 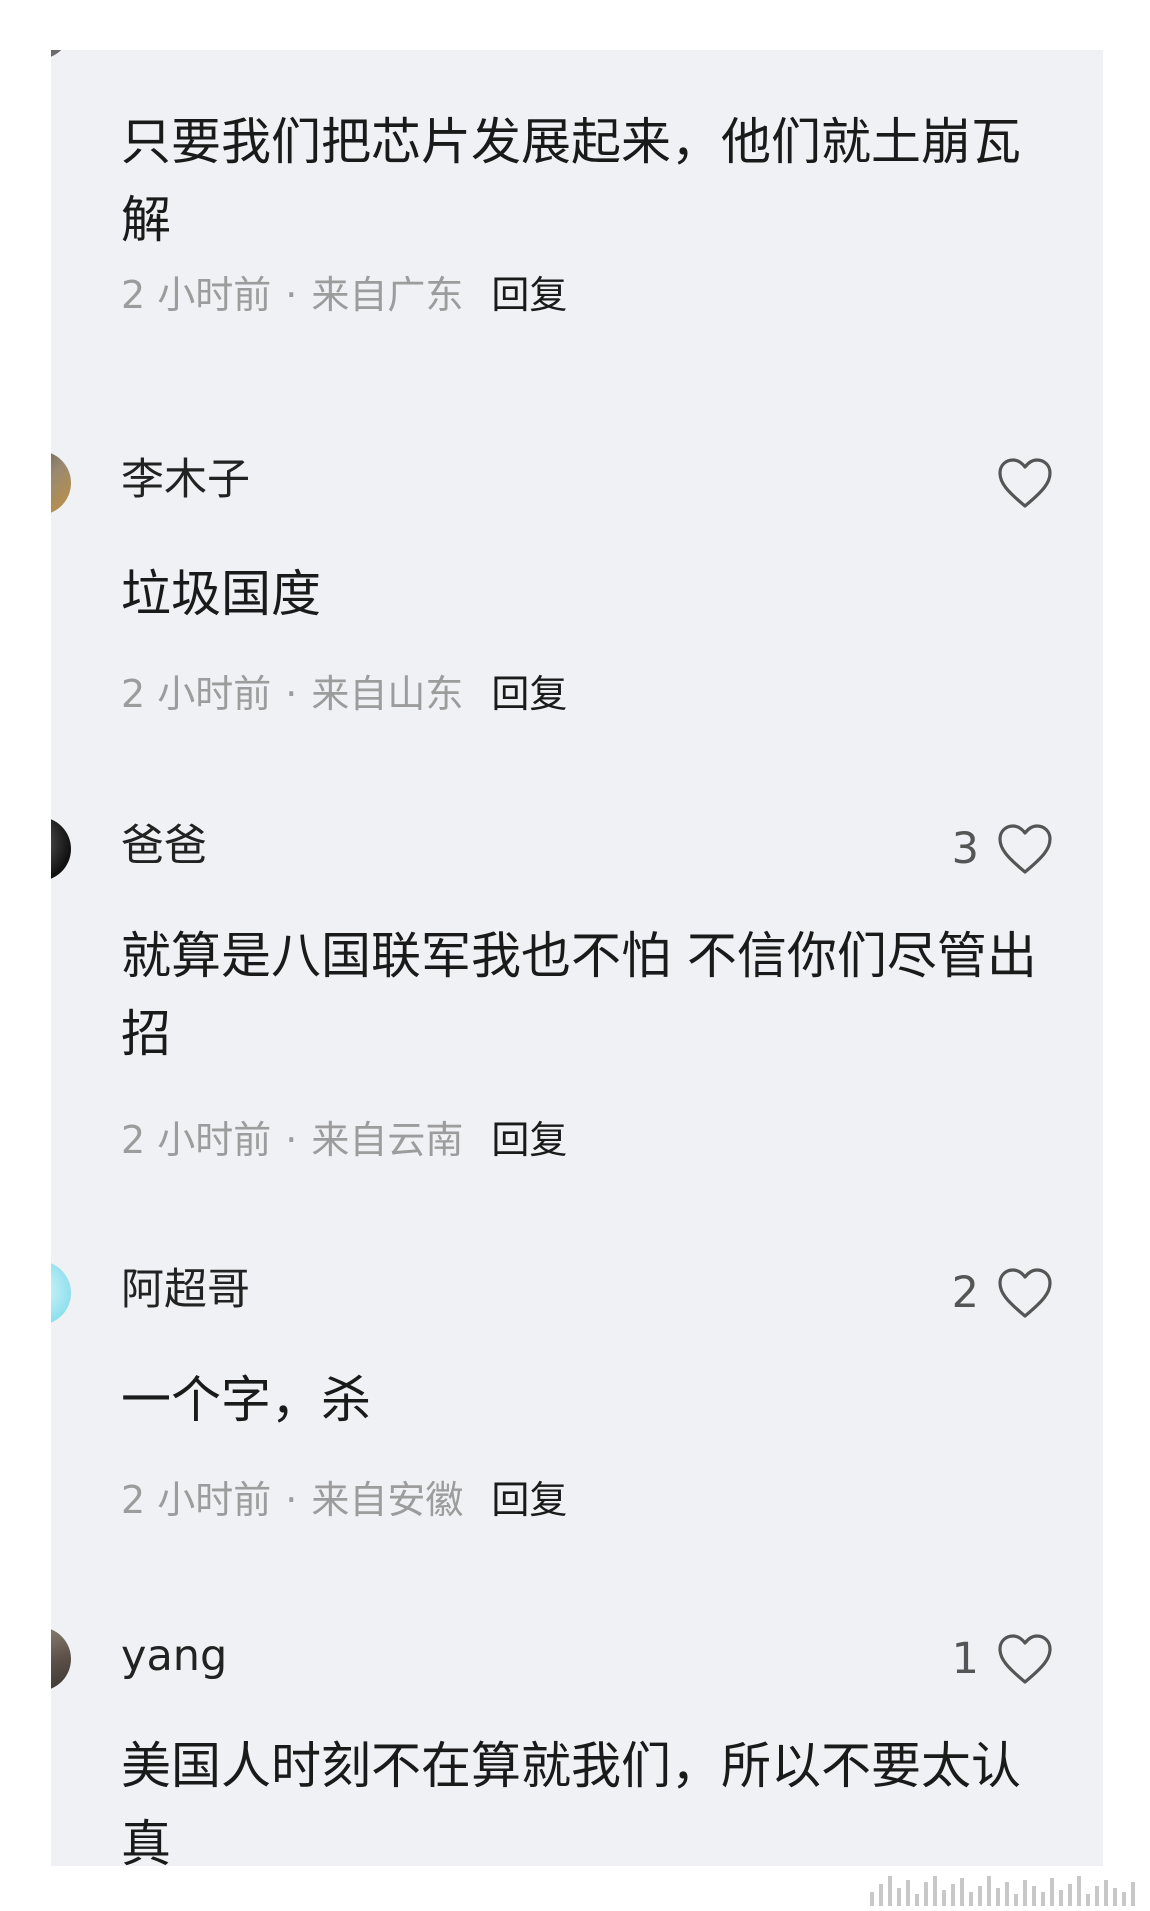 I want to click on comment-username: yang, so click(x=174, y=1656).